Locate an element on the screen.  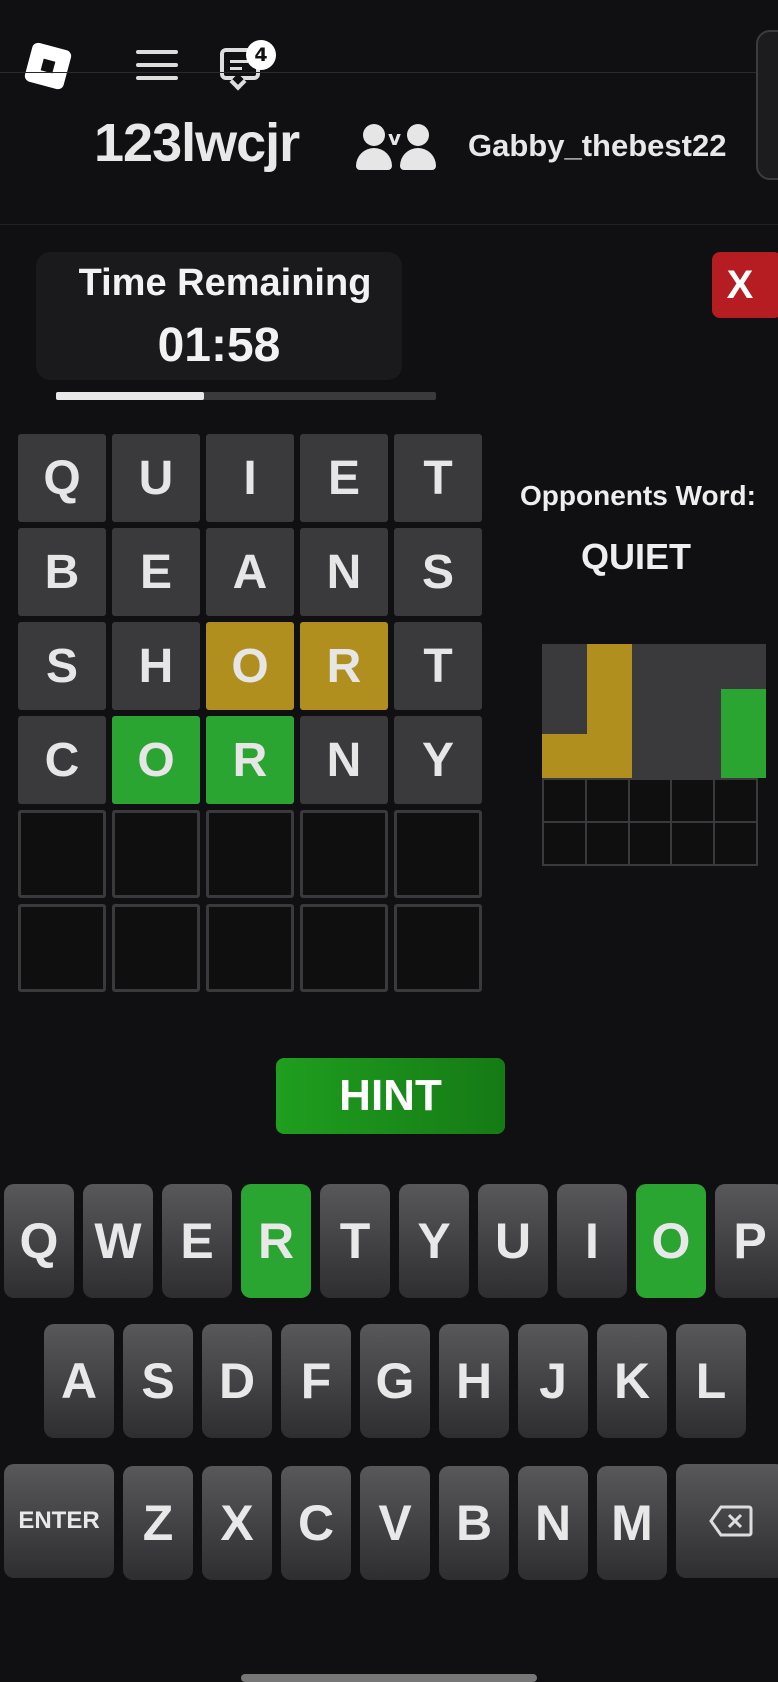
key-r: R is located at coordinates (276, 1241).